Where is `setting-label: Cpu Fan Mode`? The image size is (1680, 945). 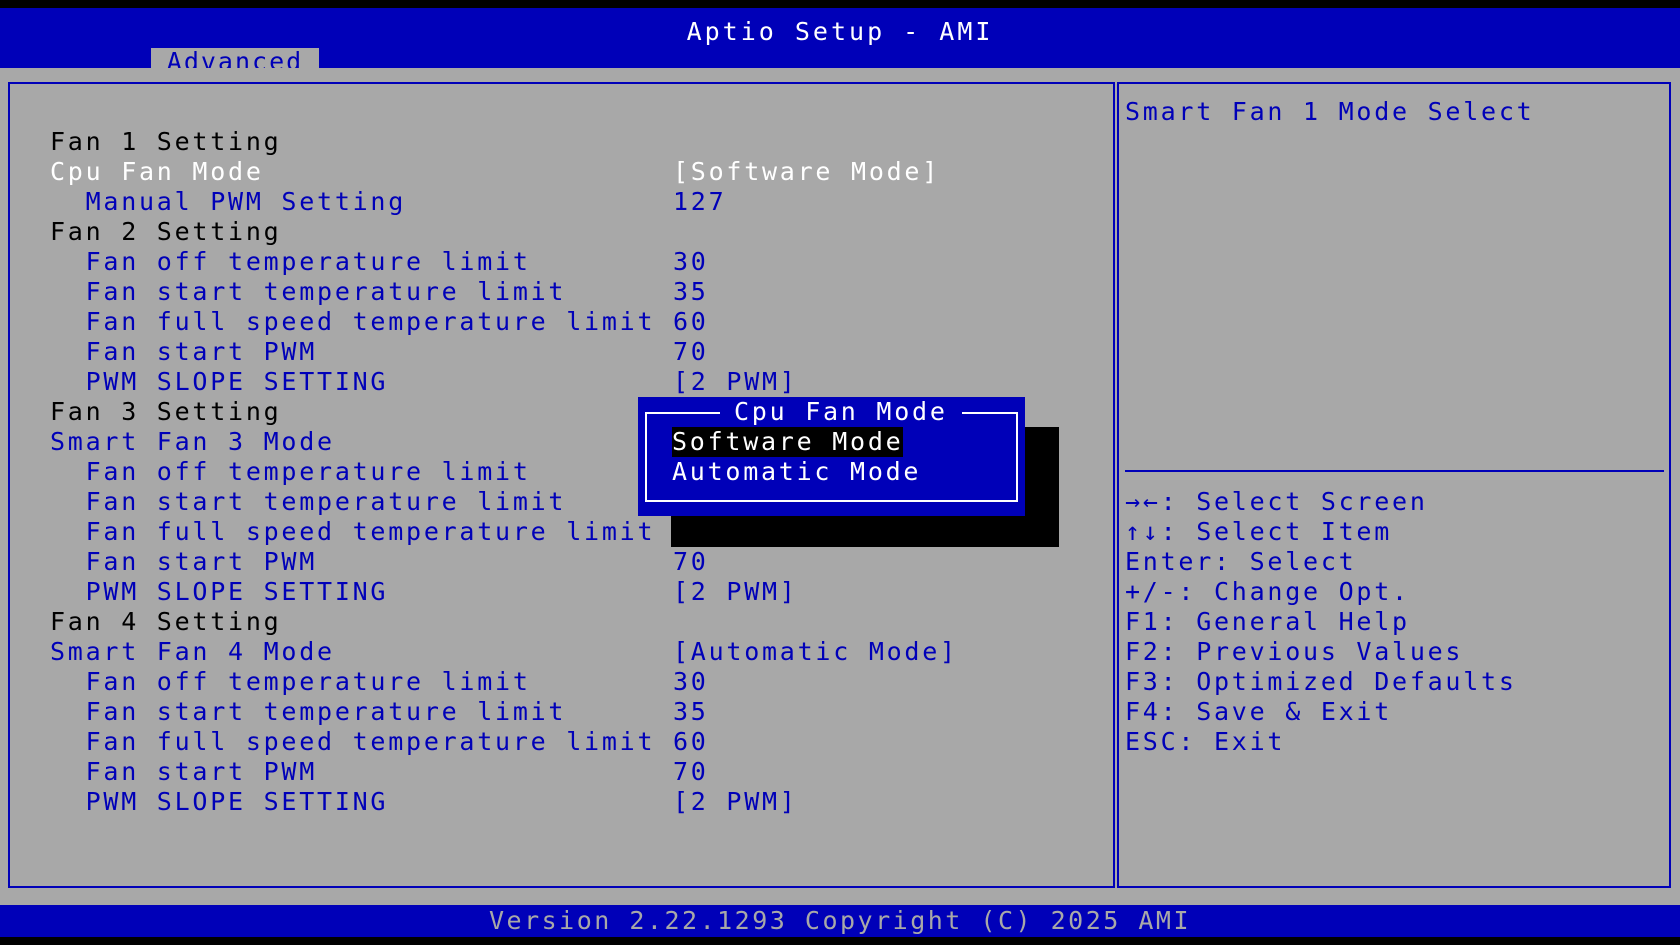 setting-label: Cpu Fan Mode is located at coordinates (157, 172).